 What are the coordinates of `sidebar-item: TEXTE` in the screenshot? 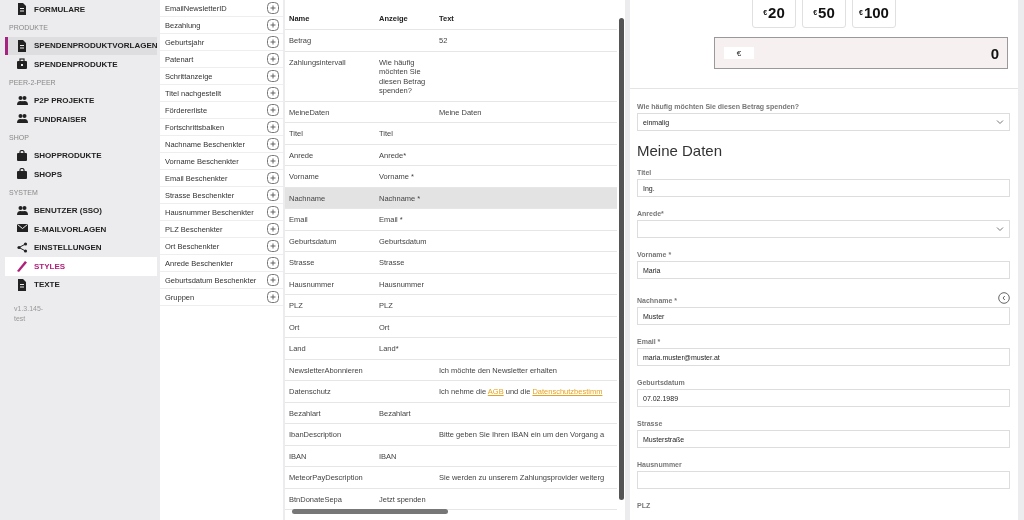 It's located at (81, 284).